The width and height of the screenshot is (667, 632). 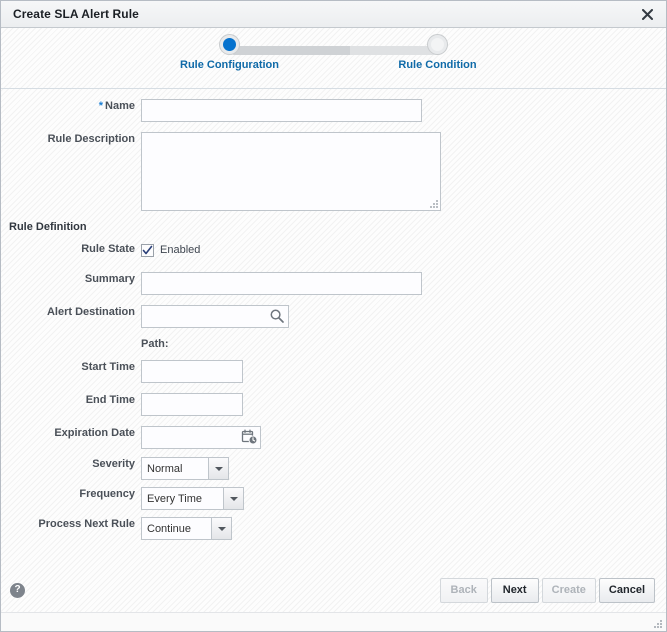 What do you see at coordinates (647, 14) in the screenshot?
I see `close-icon` at bounding box center [647, 14].